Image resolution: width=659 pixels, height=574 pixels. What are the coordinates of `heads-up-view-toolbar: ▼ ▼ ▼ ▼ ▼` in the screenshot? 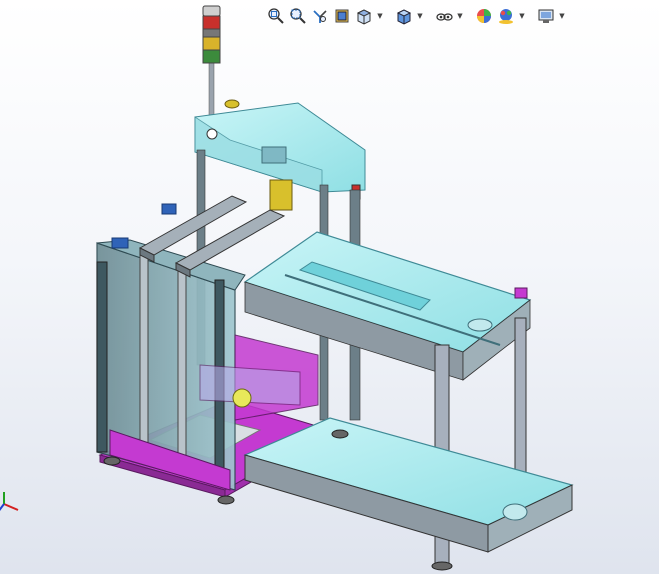 It's located at (416, 16).